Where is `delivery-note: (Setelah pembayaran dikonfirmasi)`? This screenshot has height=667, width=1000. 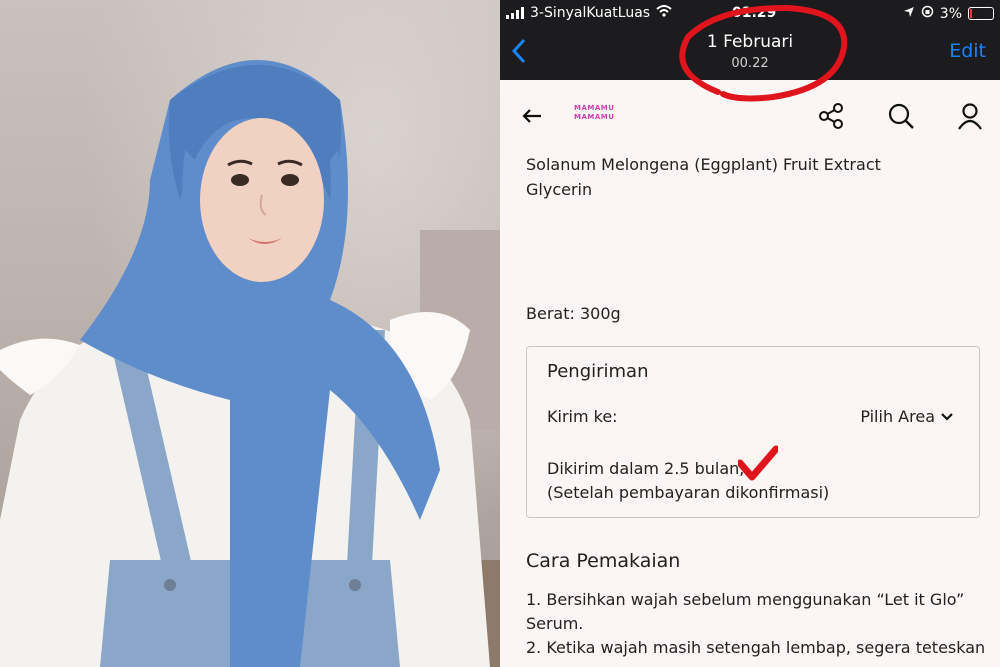
delivery-note: (Setelah pembayaran dikonfirmasi) is located at coordinates (688, 492).